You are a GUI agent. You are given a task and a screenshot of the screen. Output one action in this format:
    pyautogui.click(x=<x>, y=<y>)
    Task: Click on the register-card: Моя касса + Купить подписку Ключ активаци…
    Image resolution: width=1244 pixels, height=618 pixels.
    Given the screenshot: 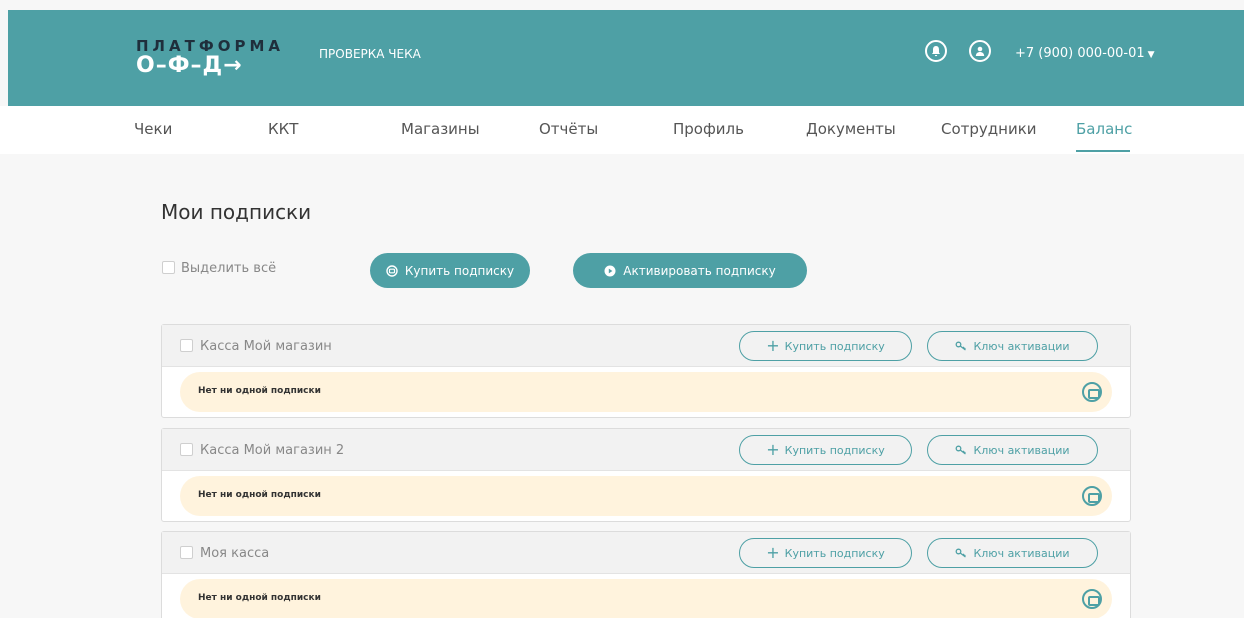 What is the action you would take?
    pyautogui.click(x=646, y=574)
    